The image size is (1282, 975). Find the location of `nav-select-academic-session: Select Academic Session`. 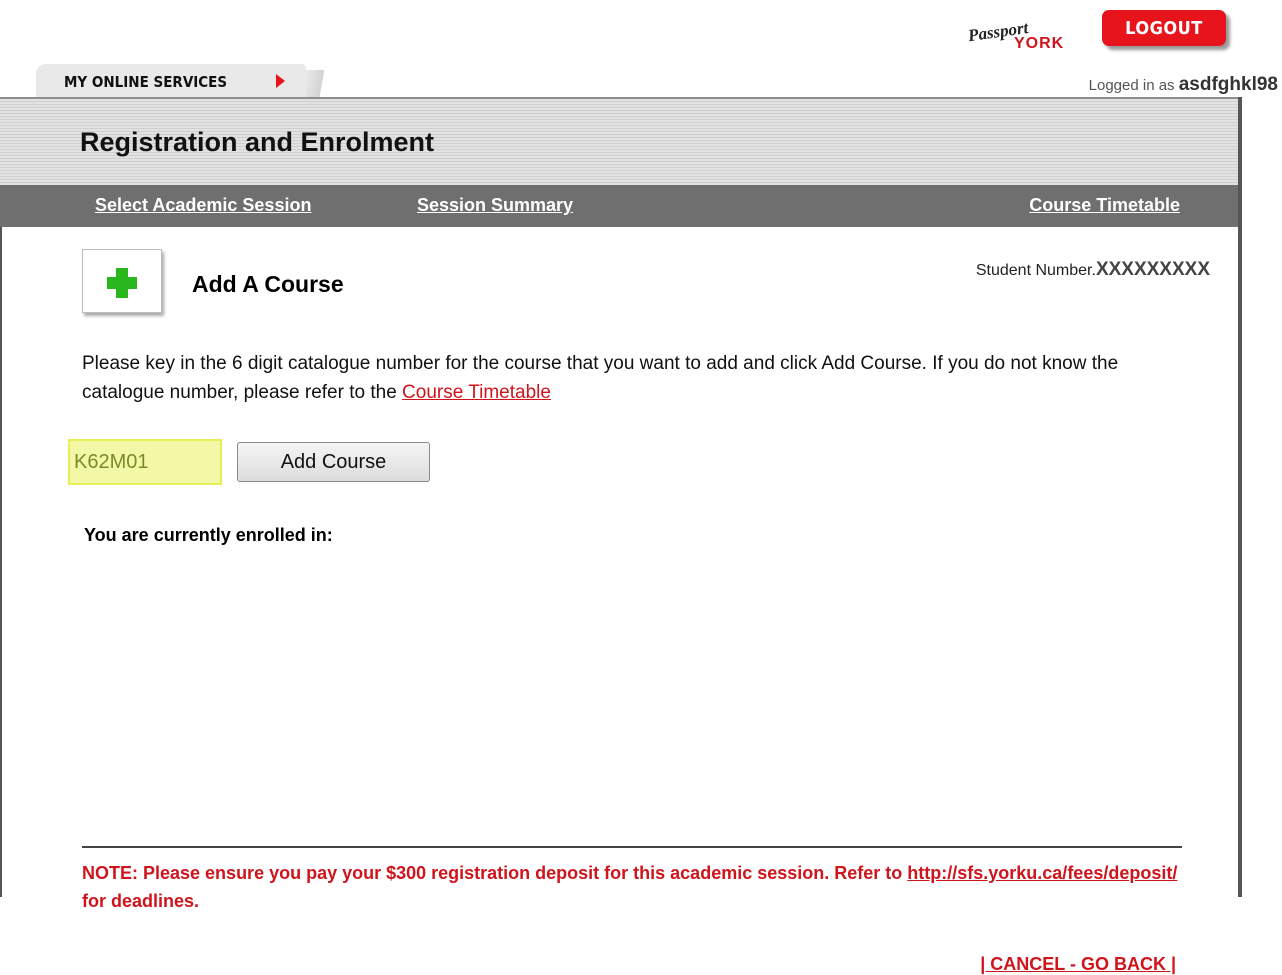

nav-select-academic-session: Select Academic Session is located at coordinates (203, 205).